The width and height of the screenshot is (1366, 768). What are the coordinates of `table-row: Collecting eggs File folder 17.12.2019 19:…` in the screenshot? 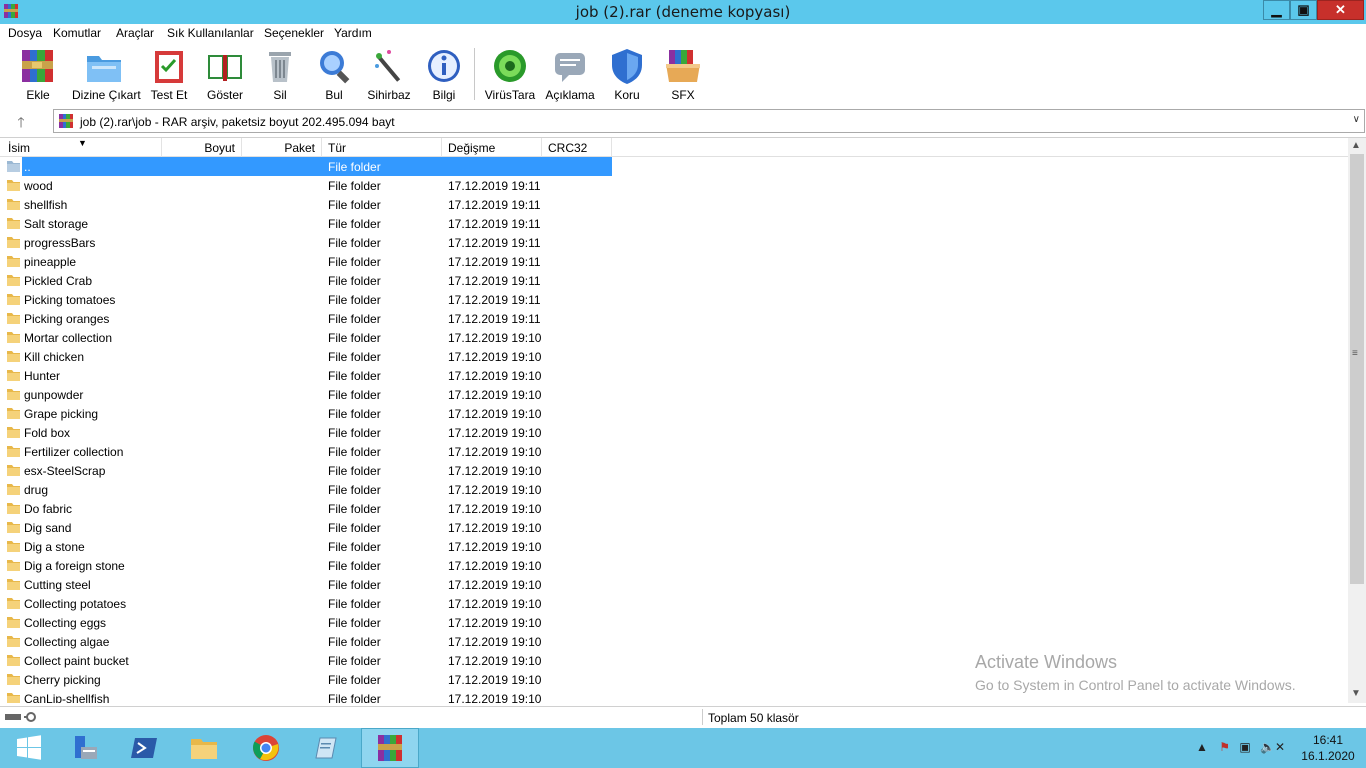 It's located at (674, 622).